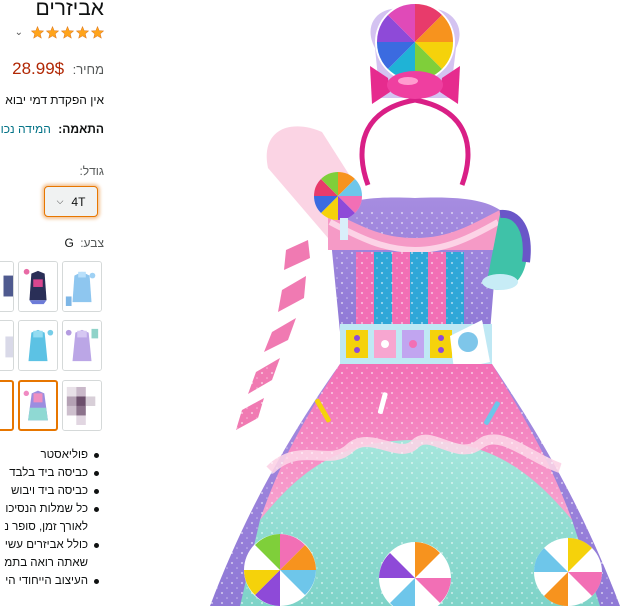 This screenshot has height=606, width=639. What do you see at coordinates (78, 201) in the screenshot?
I see `size-selected-value: 4T` at bounding box center [78, 201].